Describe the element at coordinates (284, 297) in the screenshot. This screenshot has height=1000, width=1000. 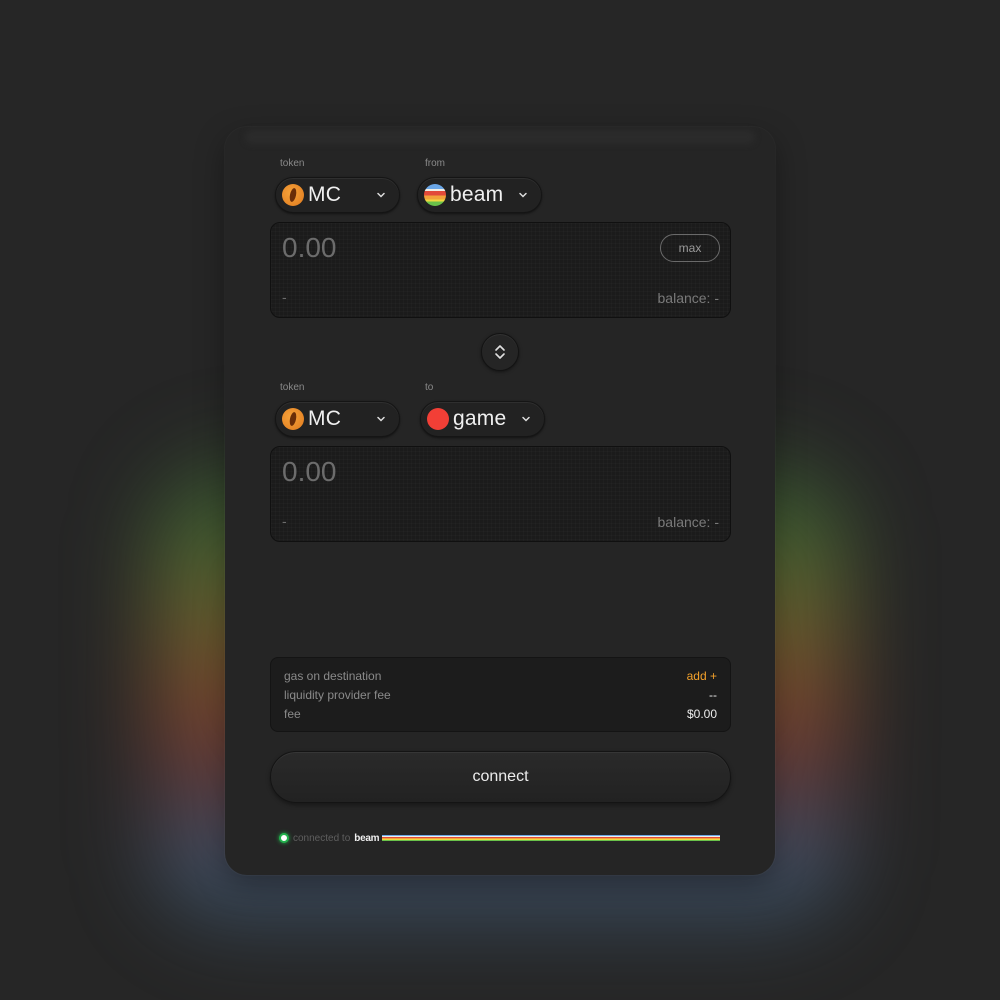
I see `source-usd-value: -` at that location.